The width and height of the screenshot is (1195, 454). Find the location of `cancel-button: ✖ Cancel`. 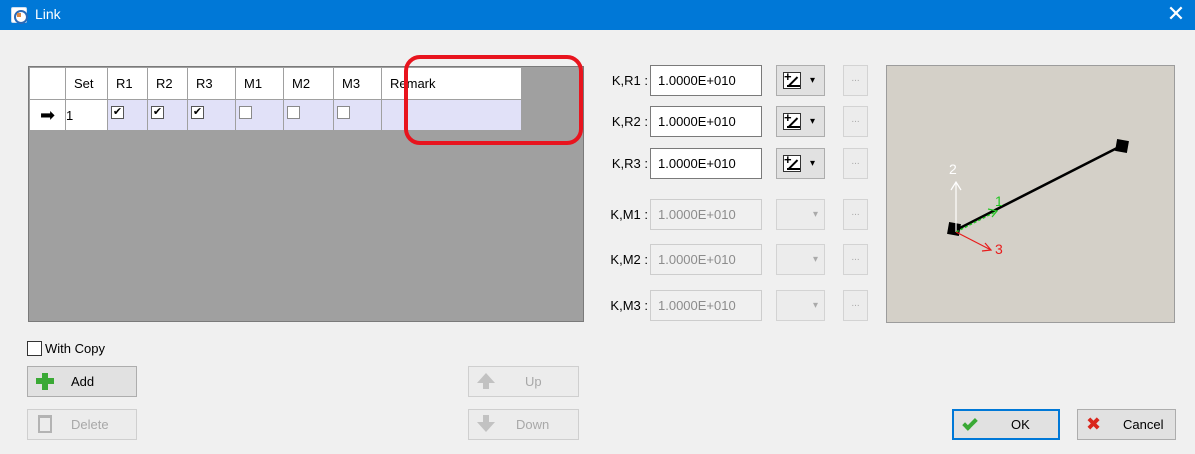

cancel-button: ✖ Cancel is located at coordinates (1126, 424).